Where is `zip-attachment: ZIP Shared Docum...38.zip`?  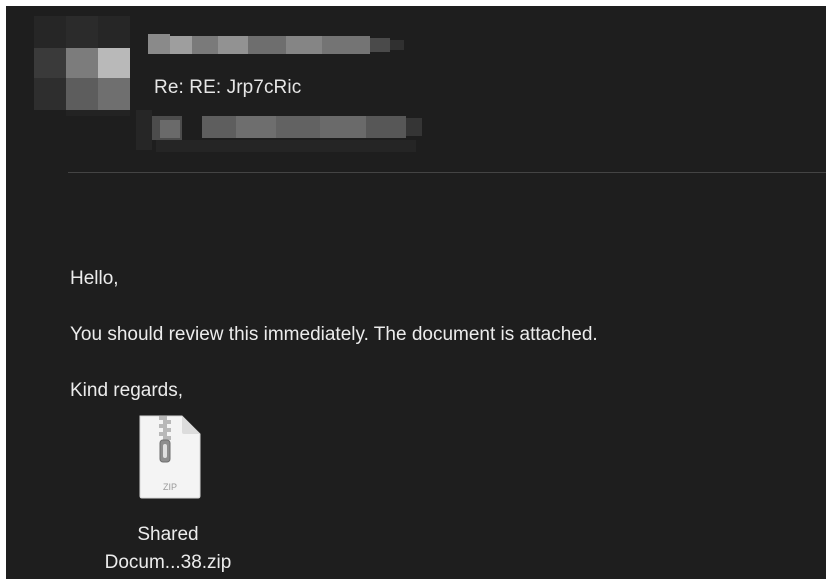 zip-attachment: ZIP Shared Docum...38.zip is located at coordinates (168, 495).